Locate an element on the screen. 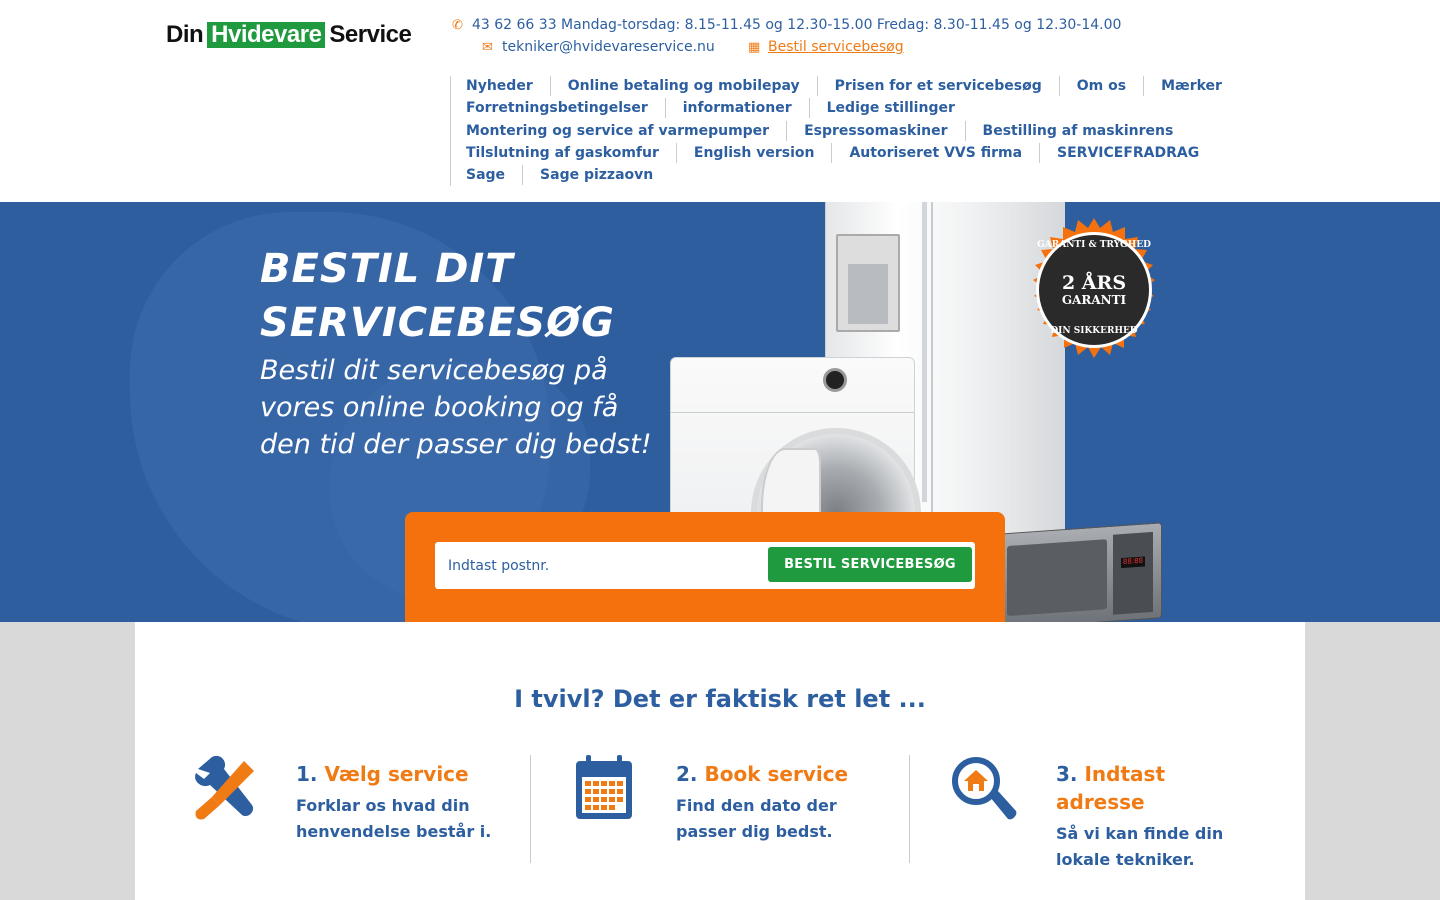 This screenshot has width=1440, height=900. nav-item-online-betaling: Online betaling og mobilepay is located at coordinates (683, 86).